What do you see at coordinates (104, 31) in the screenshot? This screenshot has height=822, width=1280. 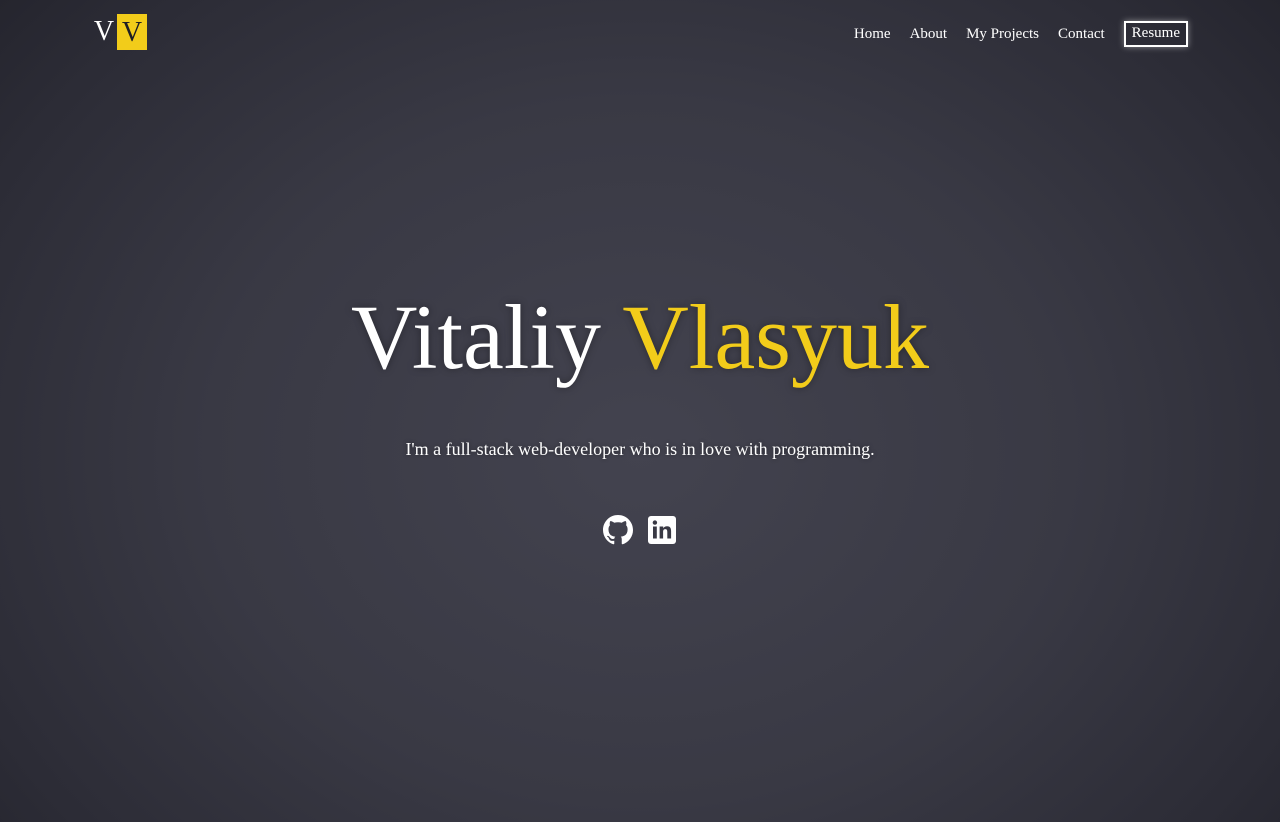 I see `logo-first-letter: V` at bounding box center [104, 31].